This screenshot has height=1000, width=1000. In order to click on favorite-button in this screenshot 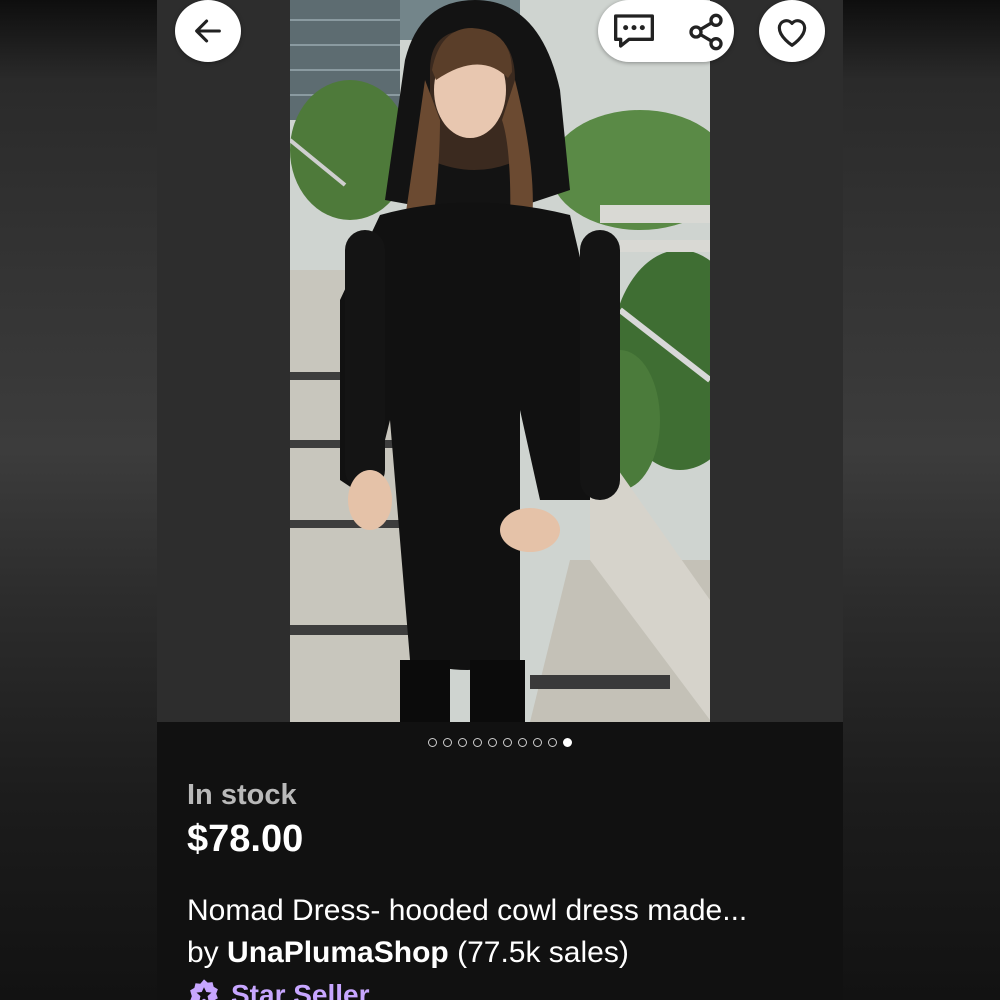, I will do `click(792, 31)`.